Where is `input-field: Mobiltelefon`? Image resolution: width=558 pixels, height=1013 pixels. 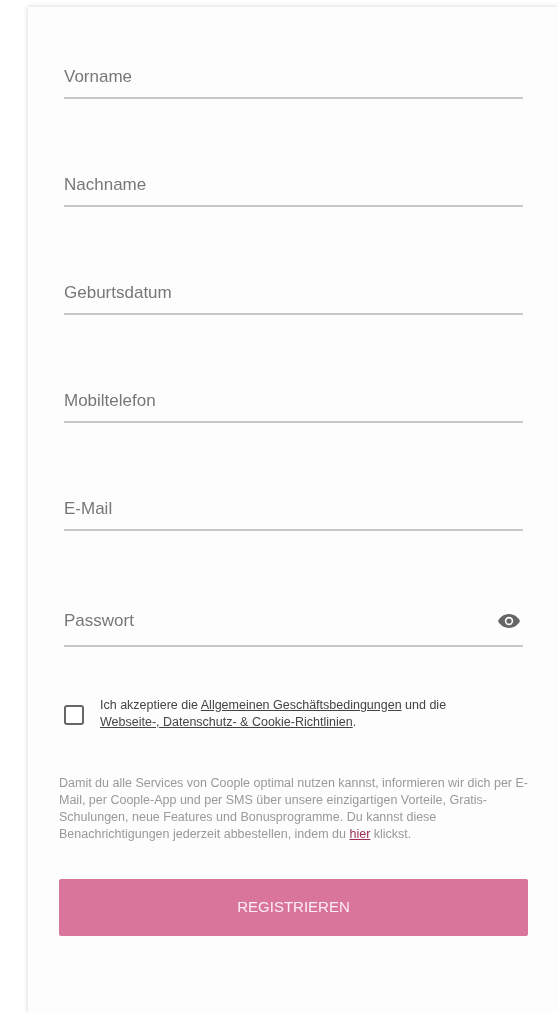
input-field: Mobiltelefon is located at coordinates (293, 401).